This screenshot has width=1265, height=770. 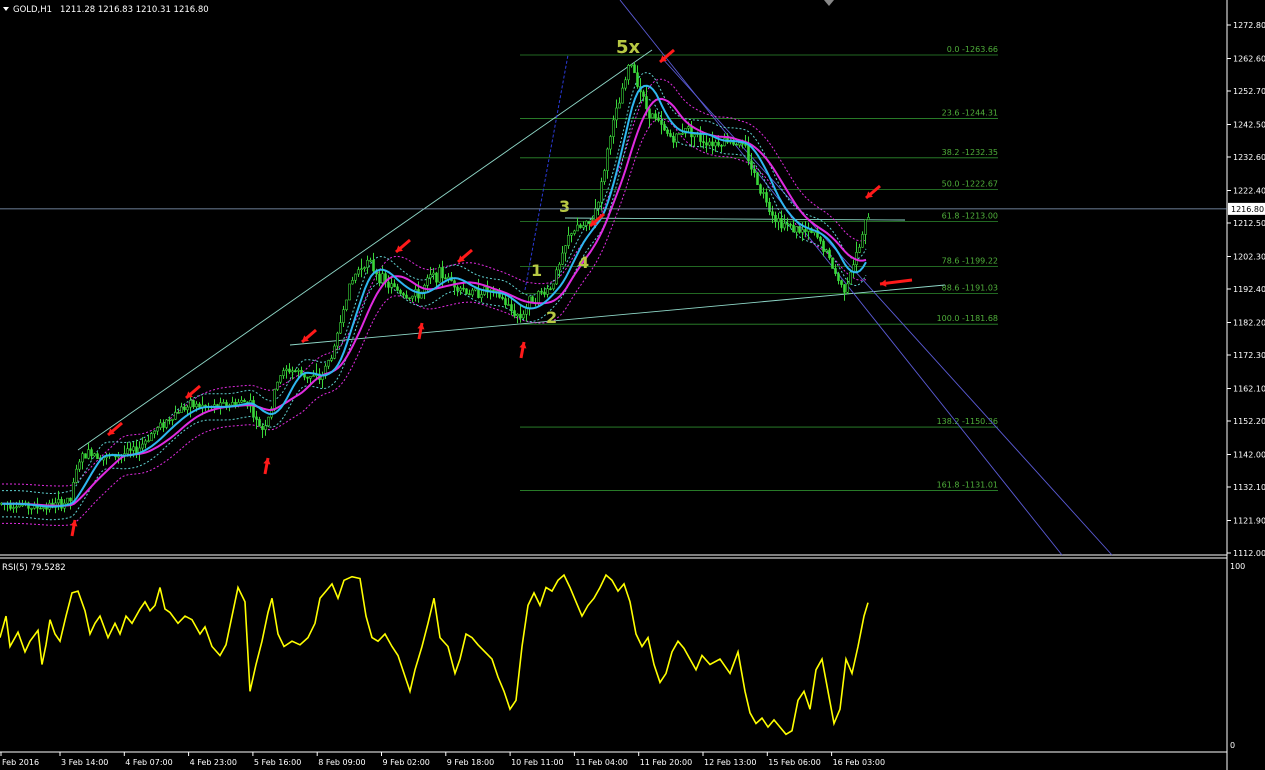 What do you see at coordinates (829, 3) in the screenshot?
I see `shift-marker-icon` at bounding box center [829, 3].